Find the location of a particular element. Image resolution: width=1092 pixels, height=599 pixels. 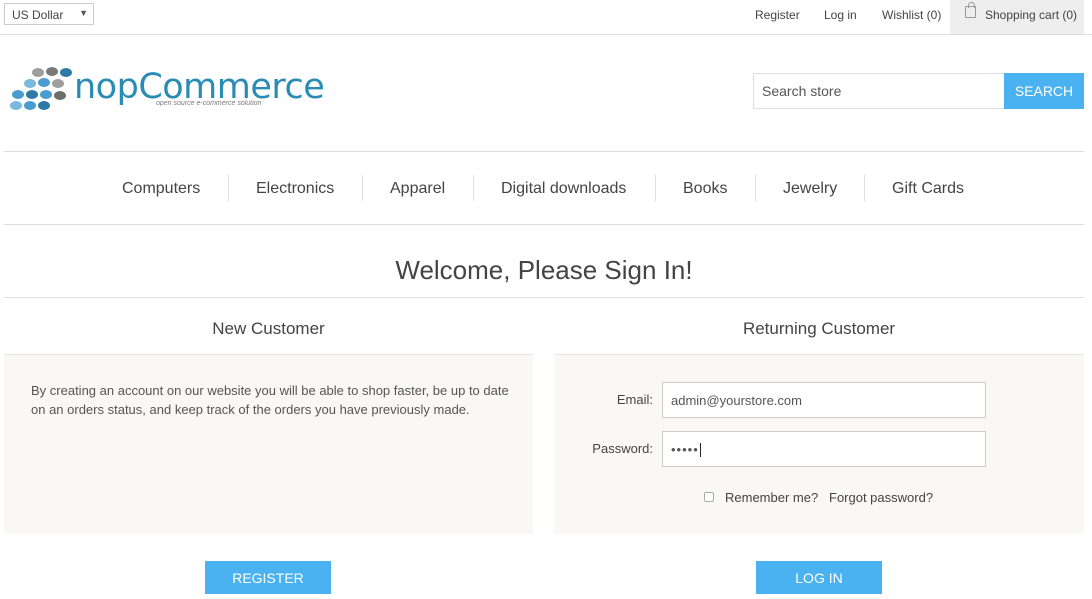

menu-item-jewelry: Jewelry is located at coordinates (810, 189).